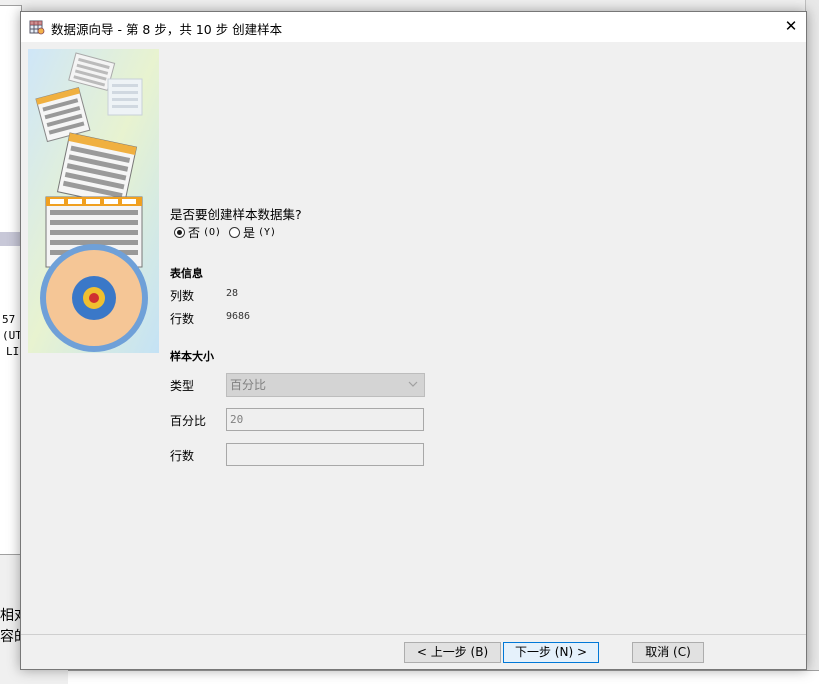 This screenshot has height=684, width=819. What do you see at coordinates (413, 634) in the screenshot?
I see `footer-divider` at bounding box center [413, 634].